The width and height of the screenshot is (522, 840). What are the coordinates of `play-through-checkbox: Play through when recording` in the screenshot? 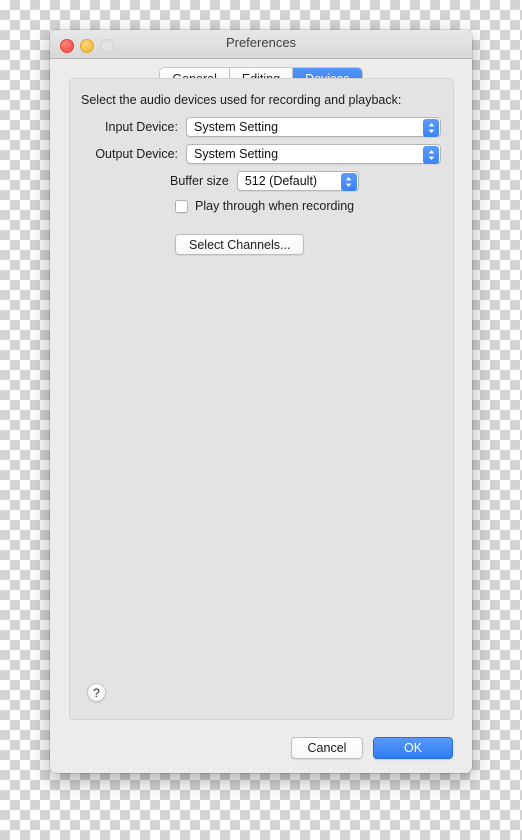 It's located at (264, 206).